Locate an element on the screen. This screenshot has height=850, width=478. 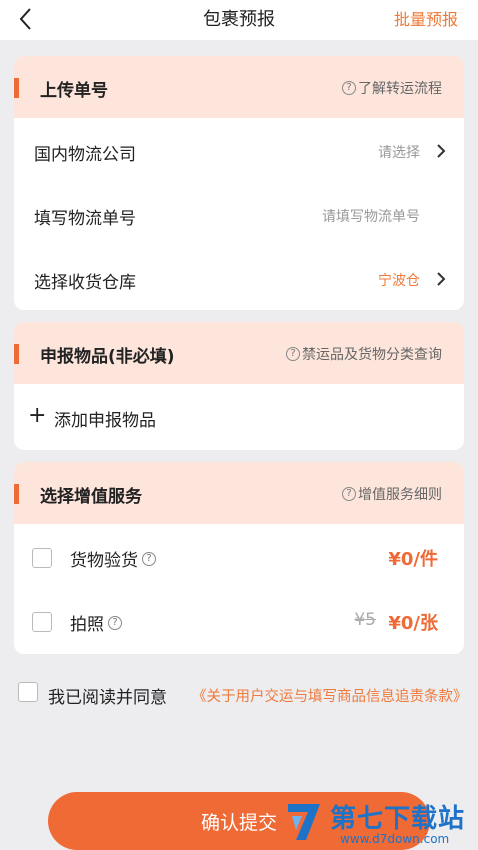
service-rules-help: ? 增值服务细则 is located at coordinates (392, 494).